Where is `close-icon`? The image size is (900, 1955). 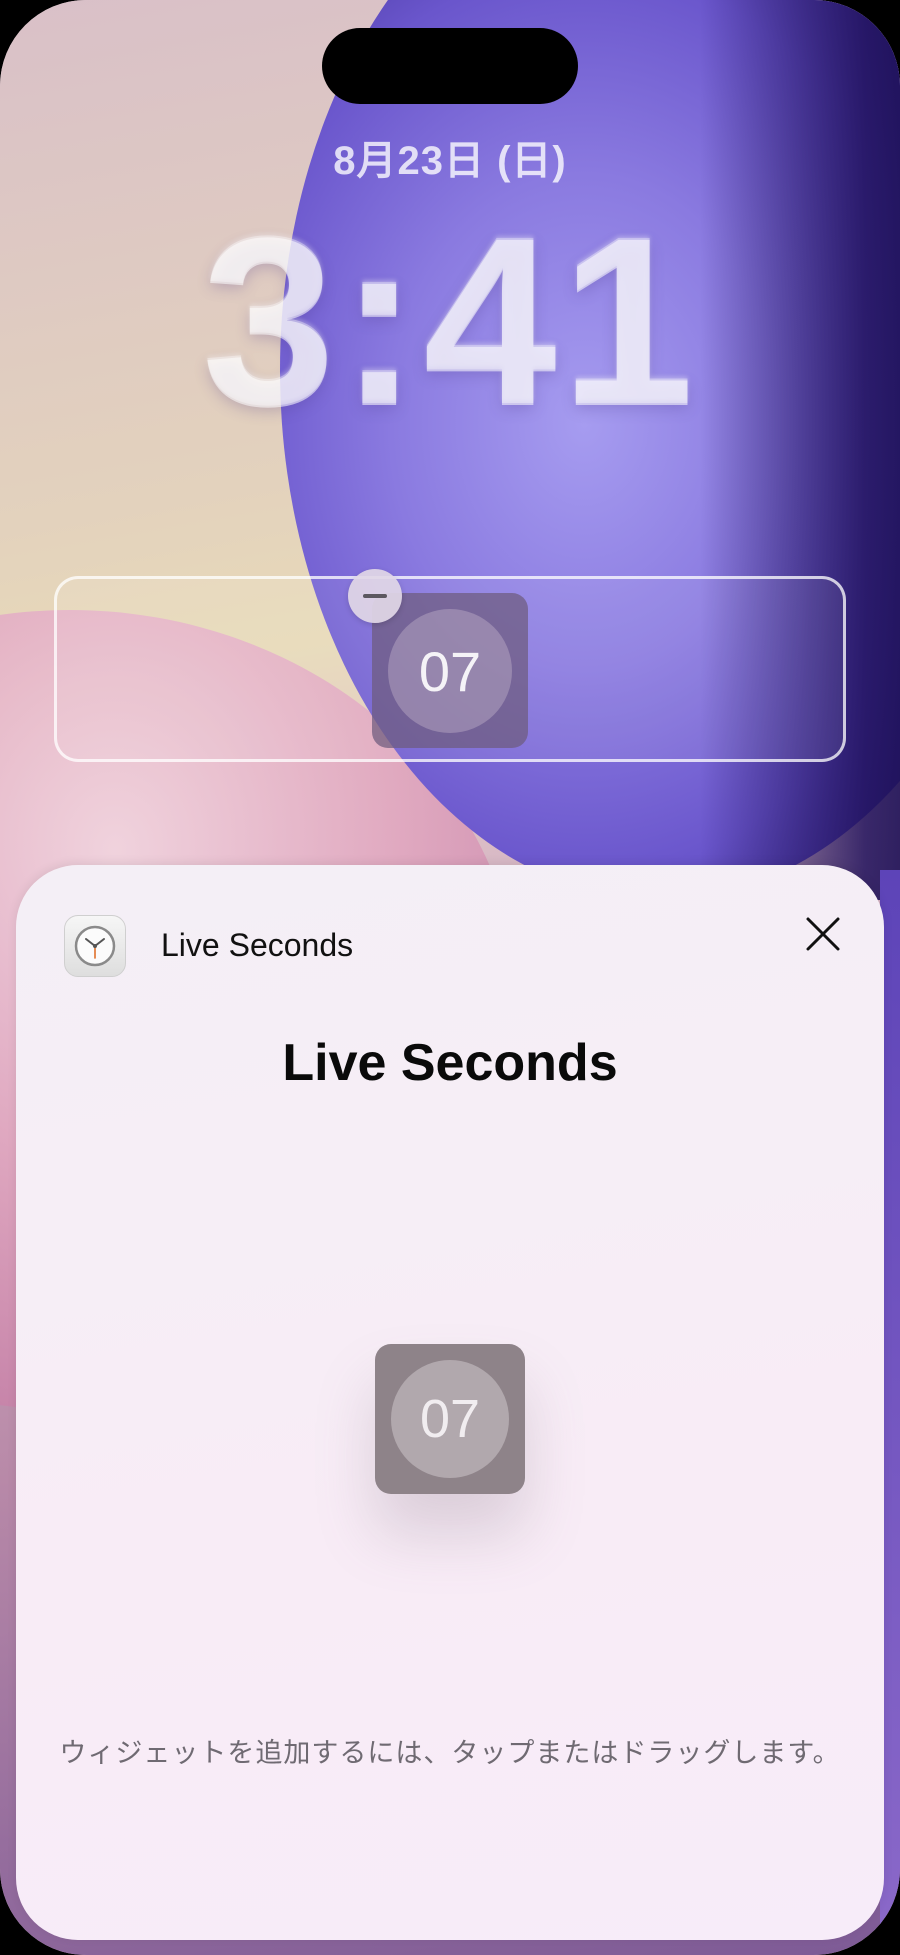 close-icon is located at coordinates (823, 934).